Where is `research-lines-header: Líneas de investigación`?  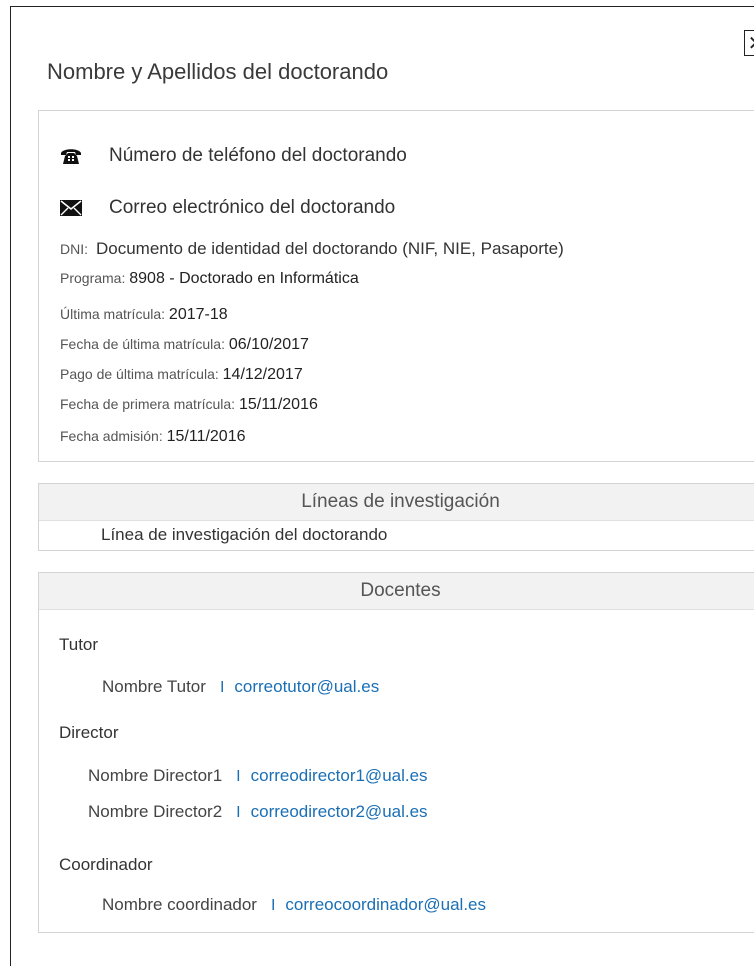
research-lines-header: Líneas de investigación is located at coordinates (396, 502).